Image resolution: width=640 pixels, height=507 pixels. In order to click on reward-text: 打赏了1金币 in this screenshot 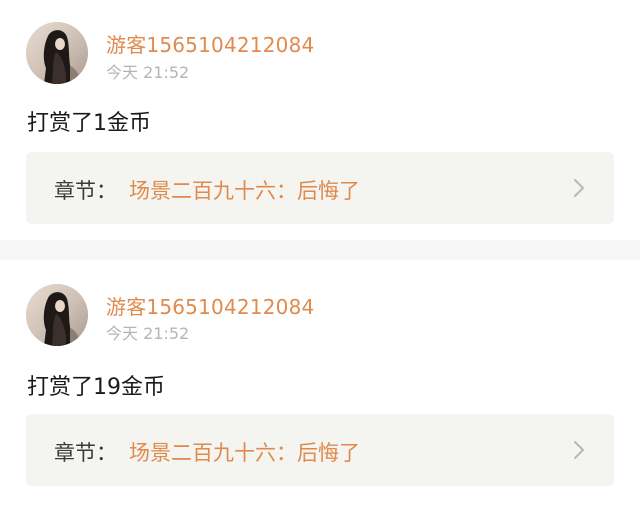, I will do `click(89, 123)`.